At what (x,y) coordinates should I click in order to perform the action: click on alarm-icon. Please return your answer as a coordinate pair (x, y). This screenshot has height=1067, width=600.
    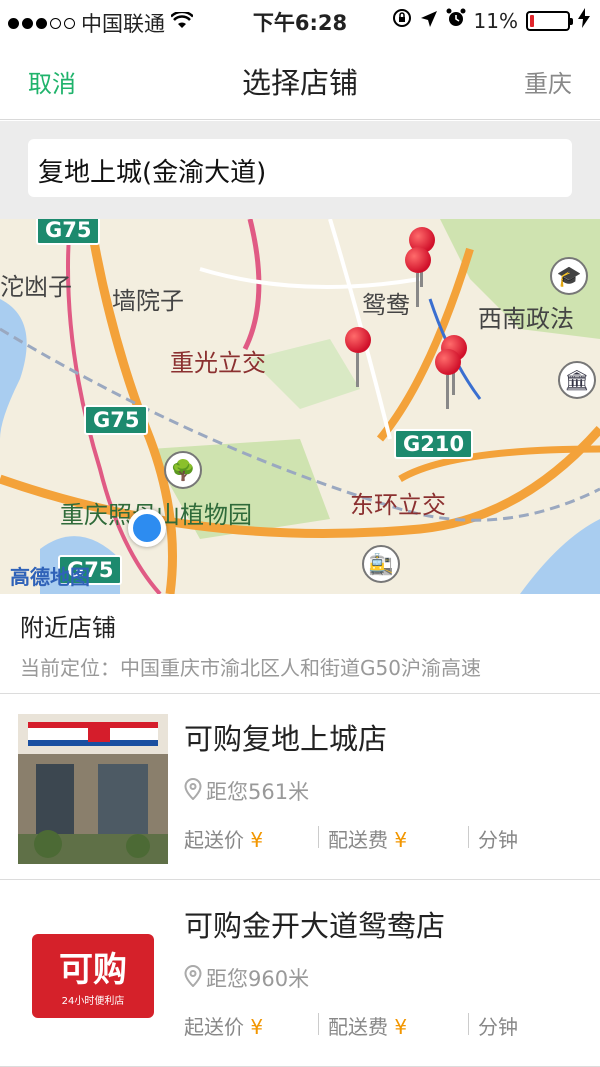
    Looking at the image, I should click on (456, 20).